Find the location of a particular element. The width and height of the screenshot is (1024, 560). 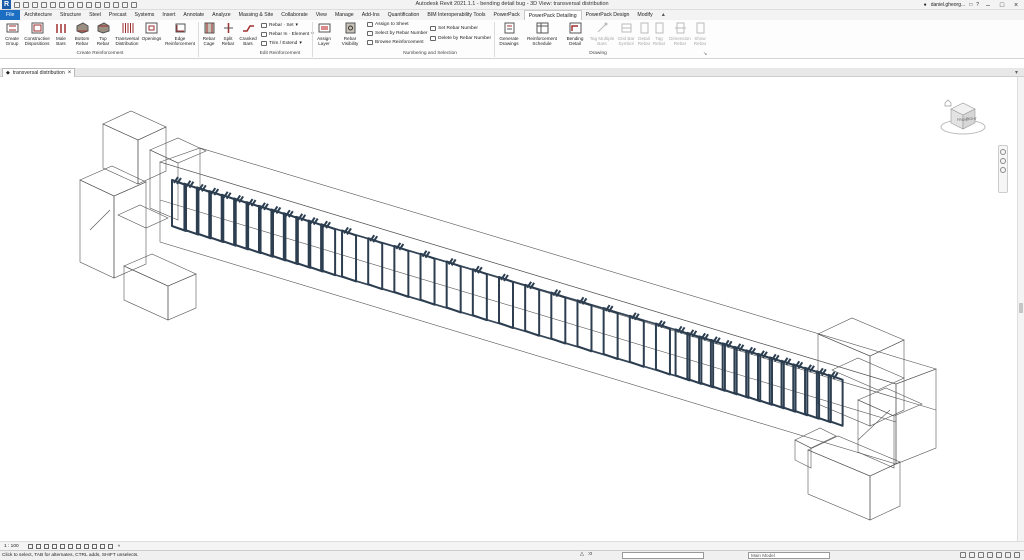

tab-overflow-icon: ▾ is located at coordinates (1016, 72).